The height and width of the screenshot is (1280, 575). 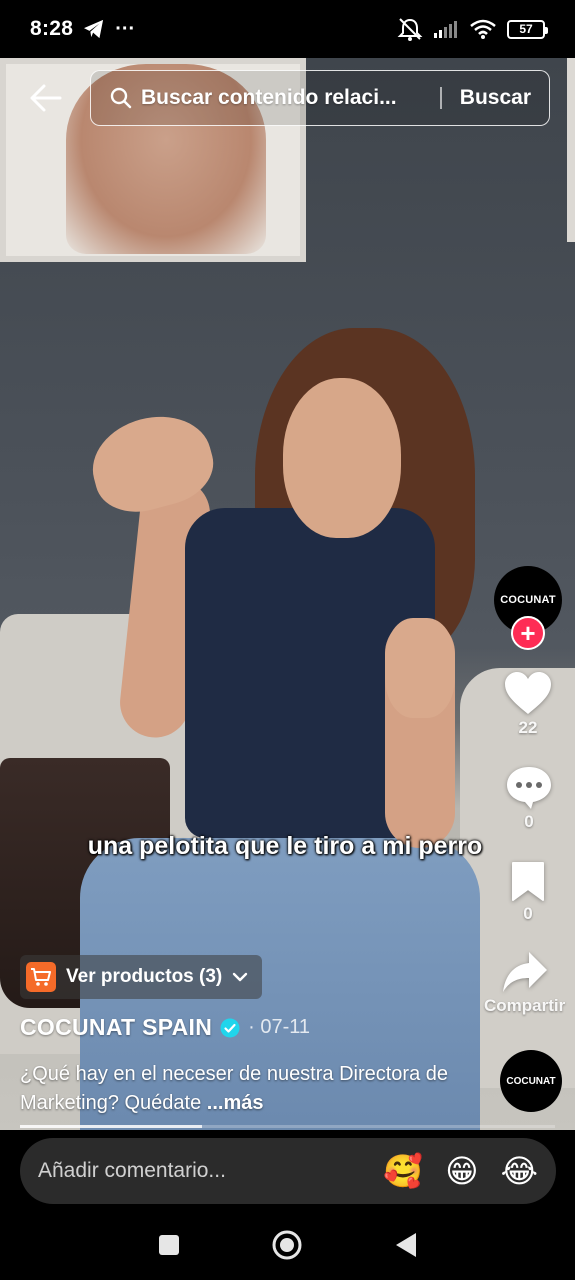 I want to click on wifi-icon, so click(x=483, y=29).